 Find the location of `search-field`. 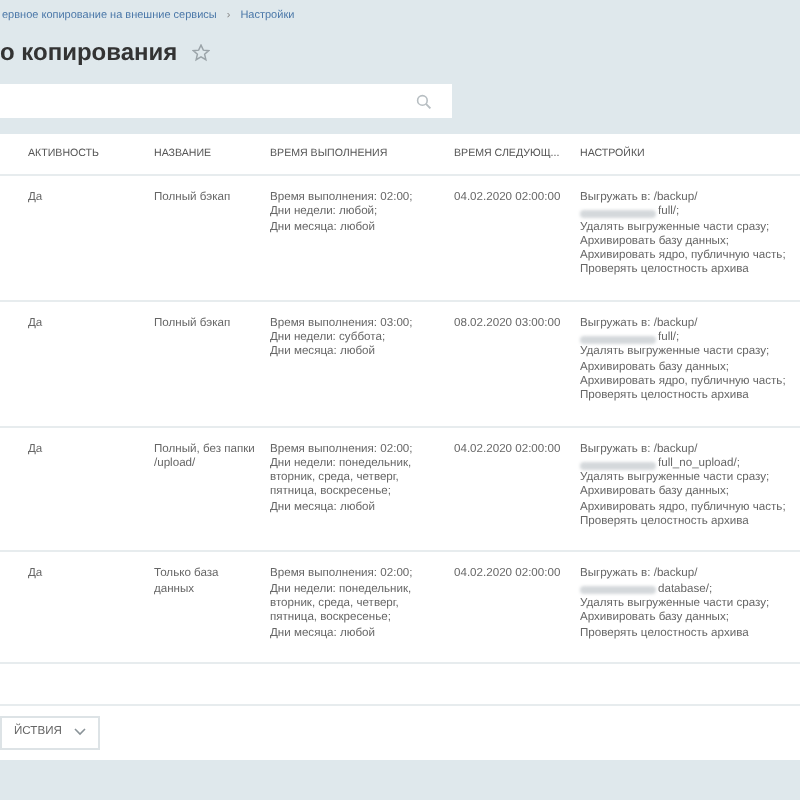

search-field is located at coordinates (226, 101).